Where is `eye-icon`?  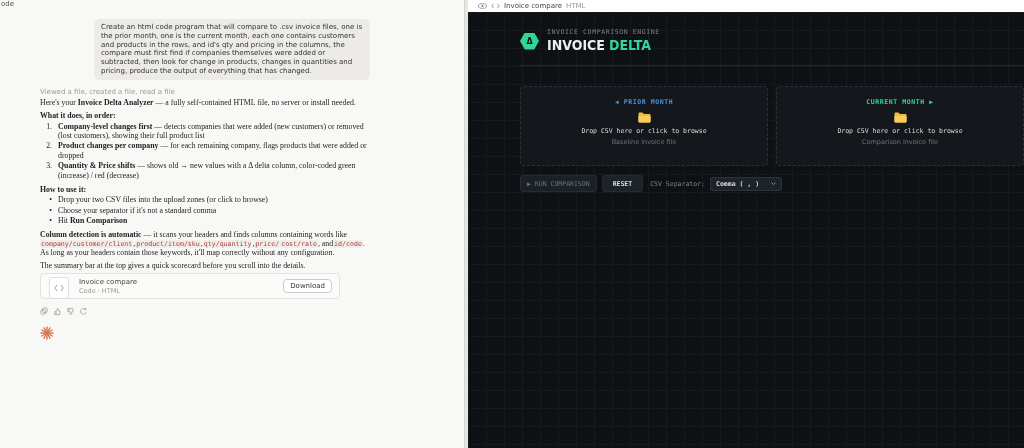
eye-icon is located at coordinates (482, 6).